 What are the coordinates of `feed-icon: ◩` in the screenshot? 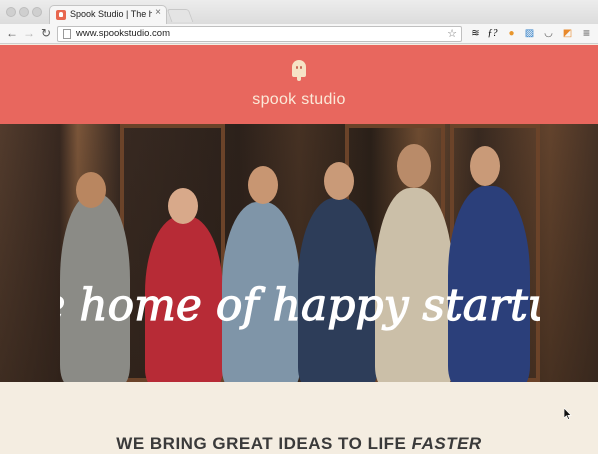 It's located at (567, 33).